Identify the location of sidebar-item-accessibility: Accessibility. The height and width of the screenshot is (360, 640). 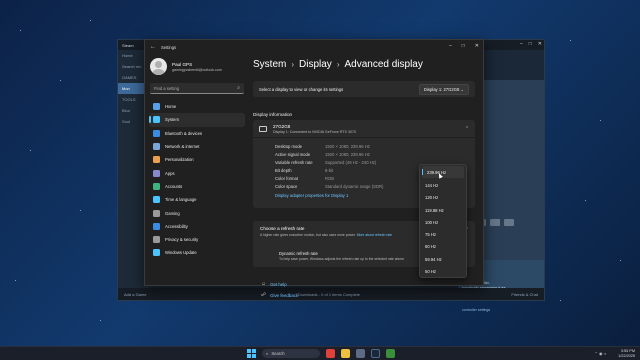
(197, 226).